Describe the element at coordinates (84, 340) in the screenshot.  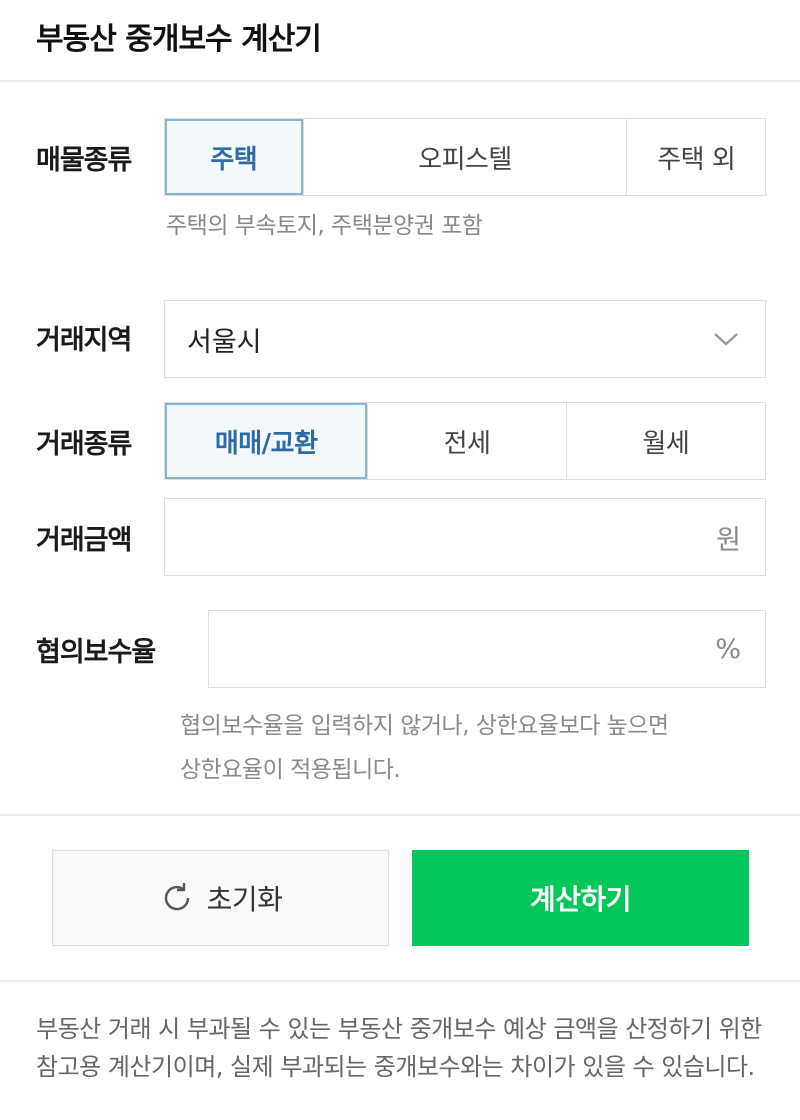
I see `region-label: 거래지역` at that location.